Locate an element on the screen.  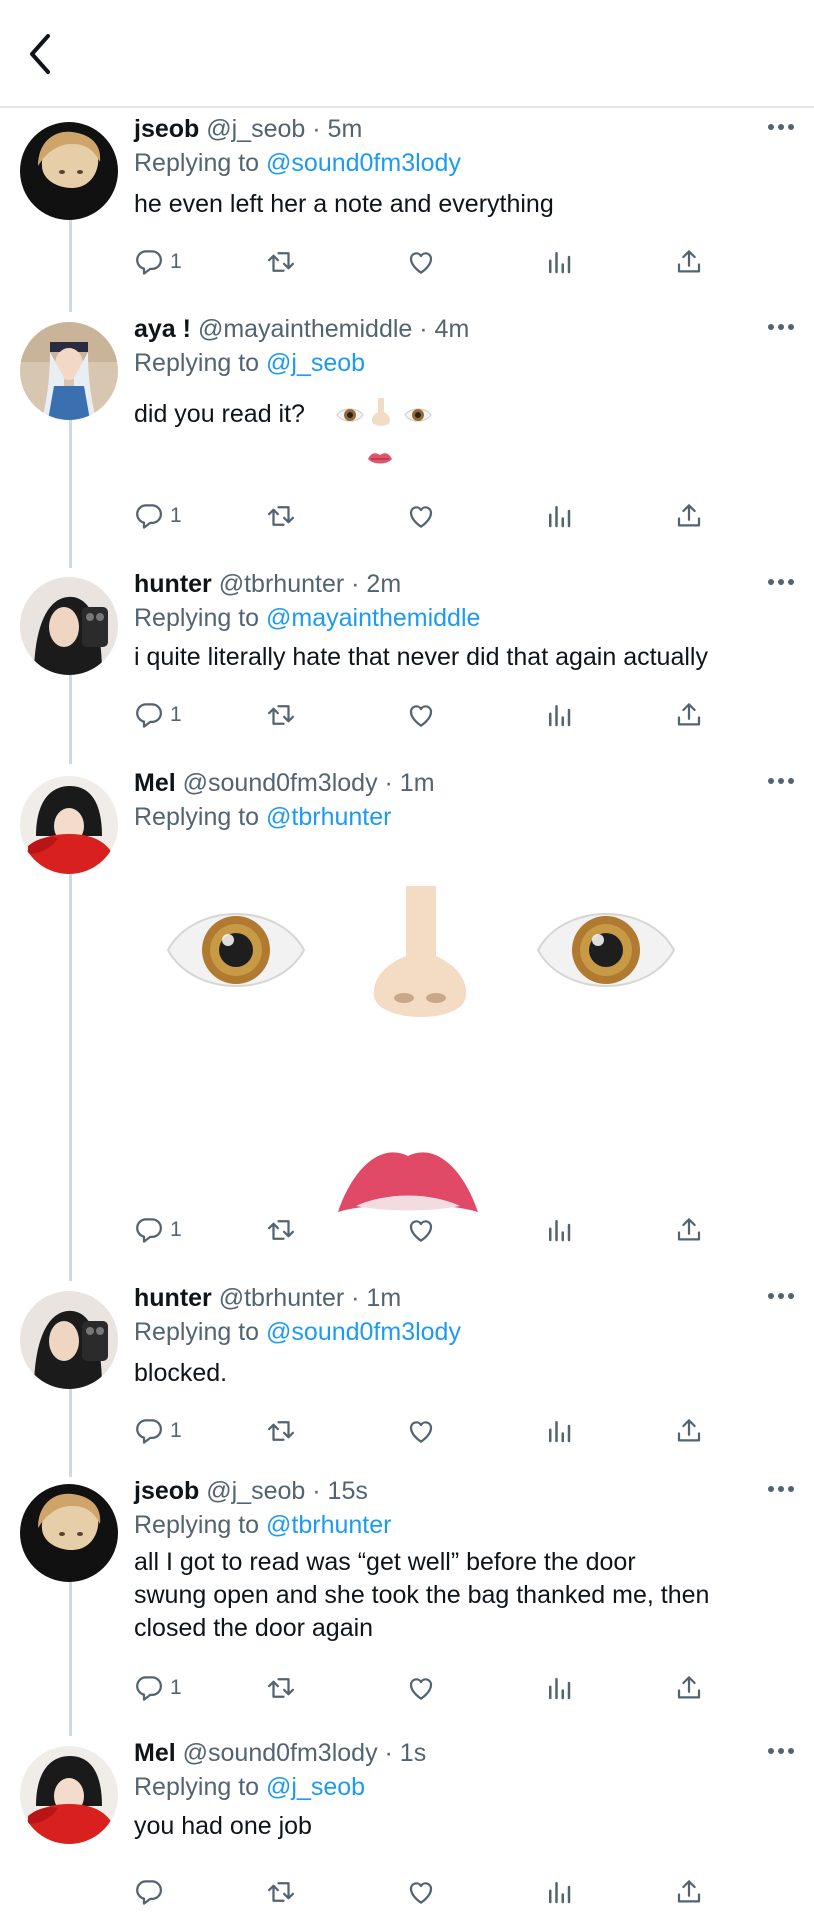
timestamp: · 15s is located at coordinates (340, 1491).